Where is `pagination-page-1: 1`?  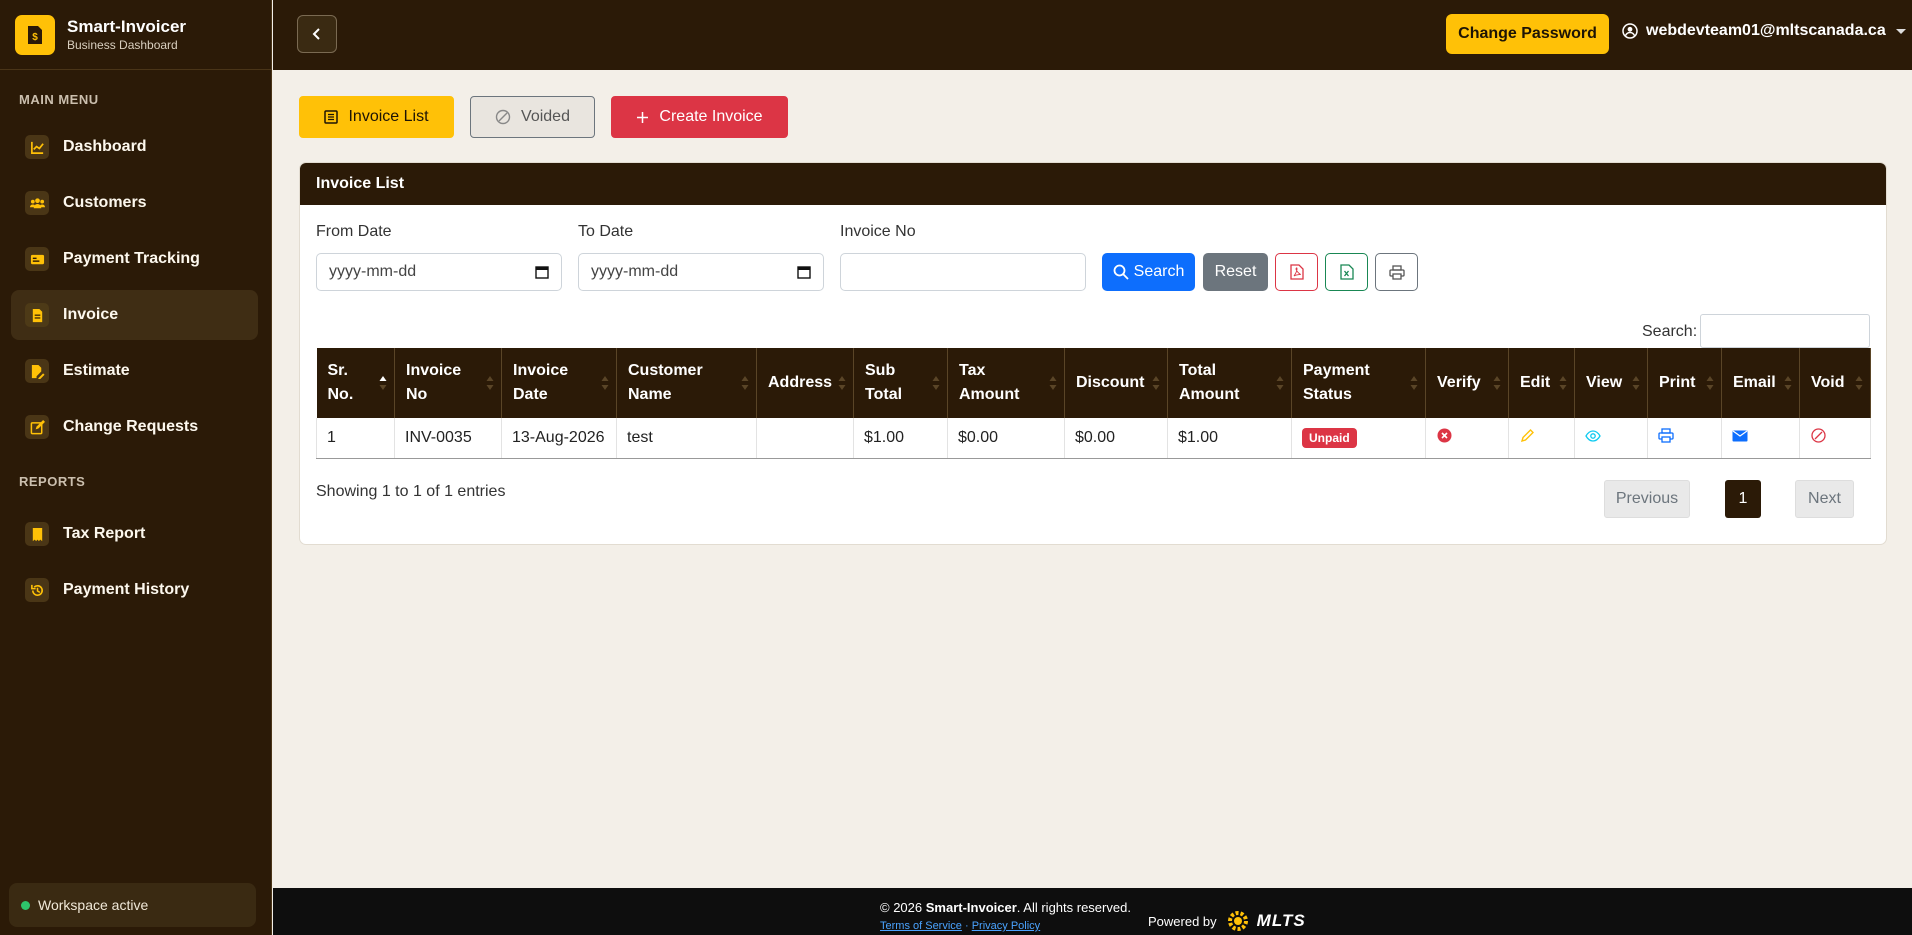 pagination-page-1: 1 is located at coordinates (1743, 499).